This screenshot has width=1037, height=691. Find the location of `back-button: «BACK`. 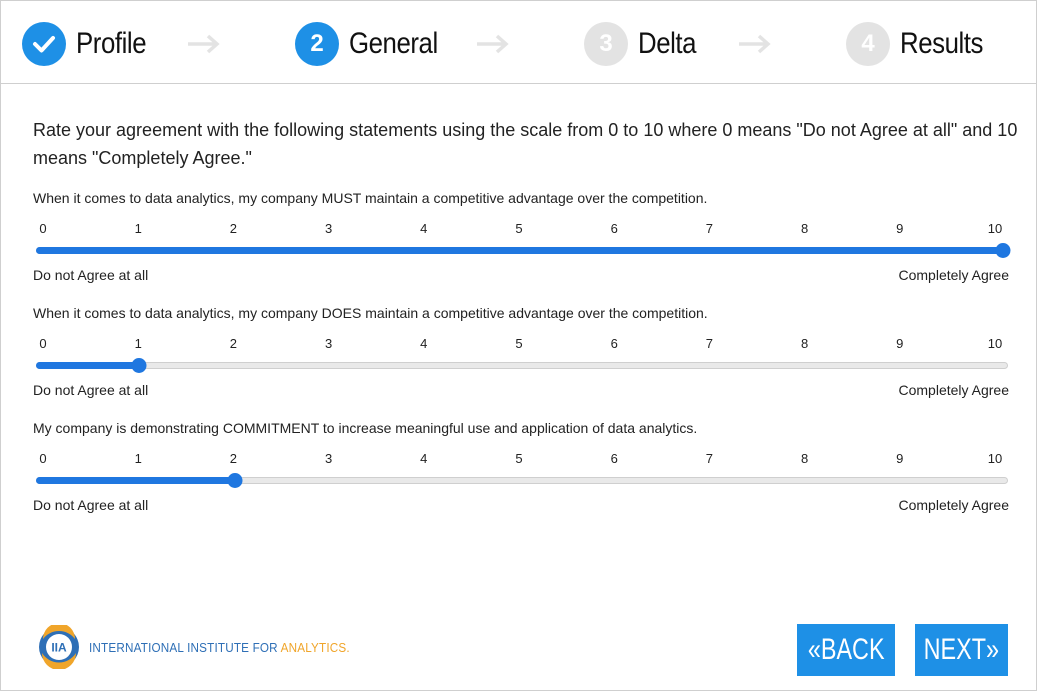

back-button: «BACK is located at coordinates (846, 650).